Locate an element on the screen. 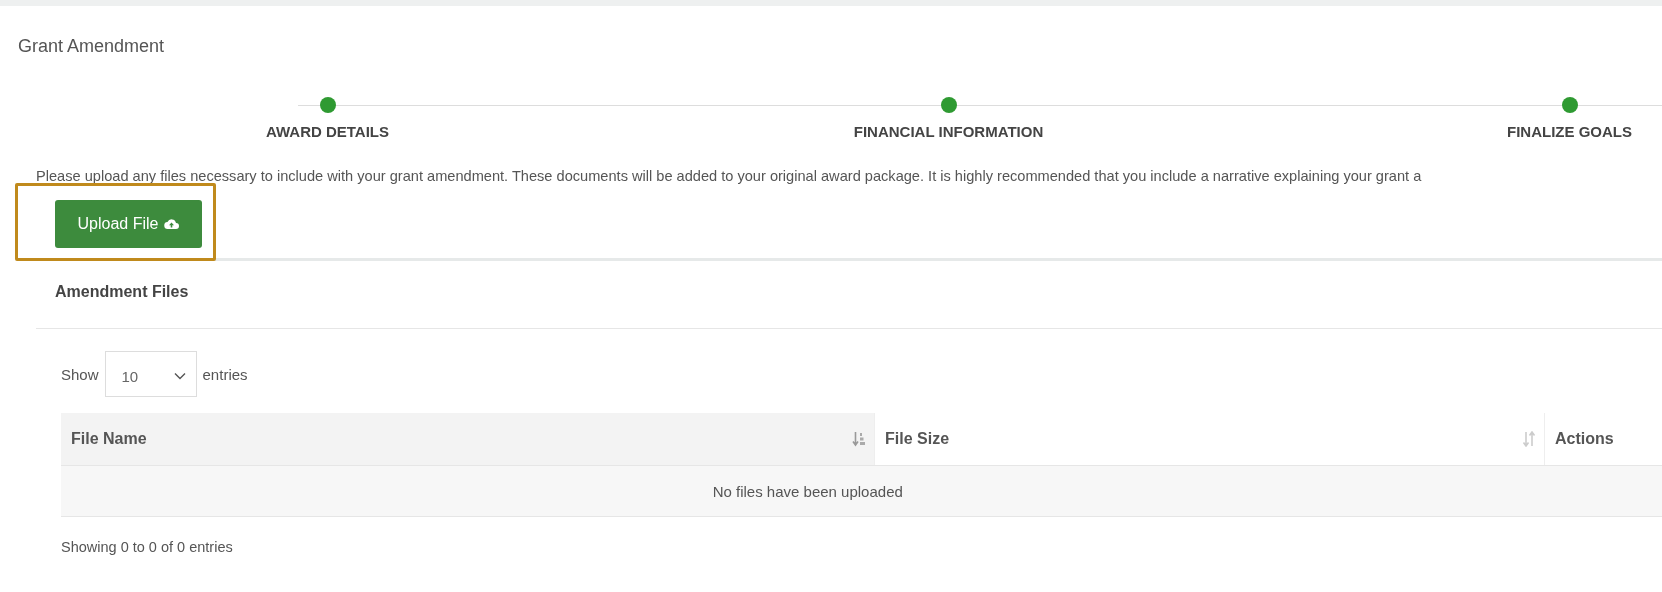 This screenshot has width=1662, height=592. show-label: Show is located at coordinates (80, 374).